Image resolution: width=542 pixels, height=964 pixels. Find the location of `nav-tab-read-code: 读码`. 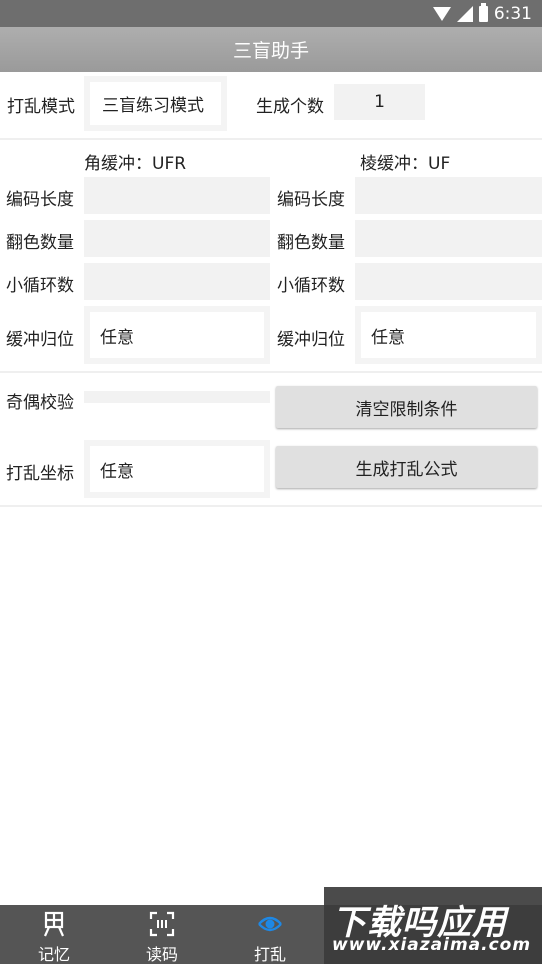

nav-tab-read-code: 读码 is located at coordinates (162, 934).